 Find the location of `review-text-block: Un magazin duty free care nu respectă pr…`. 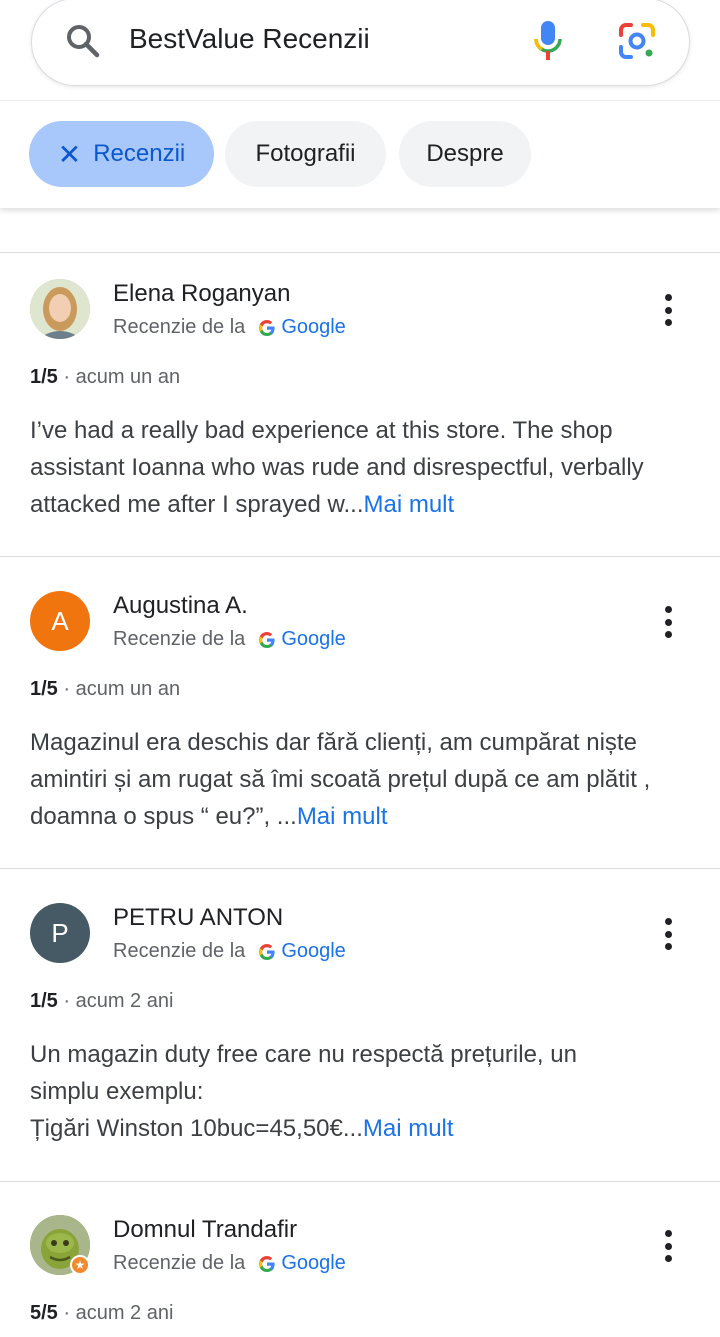

review-text-block: Un magazin duty free care nu respectă pr… is located at coordinates (361, 1091).